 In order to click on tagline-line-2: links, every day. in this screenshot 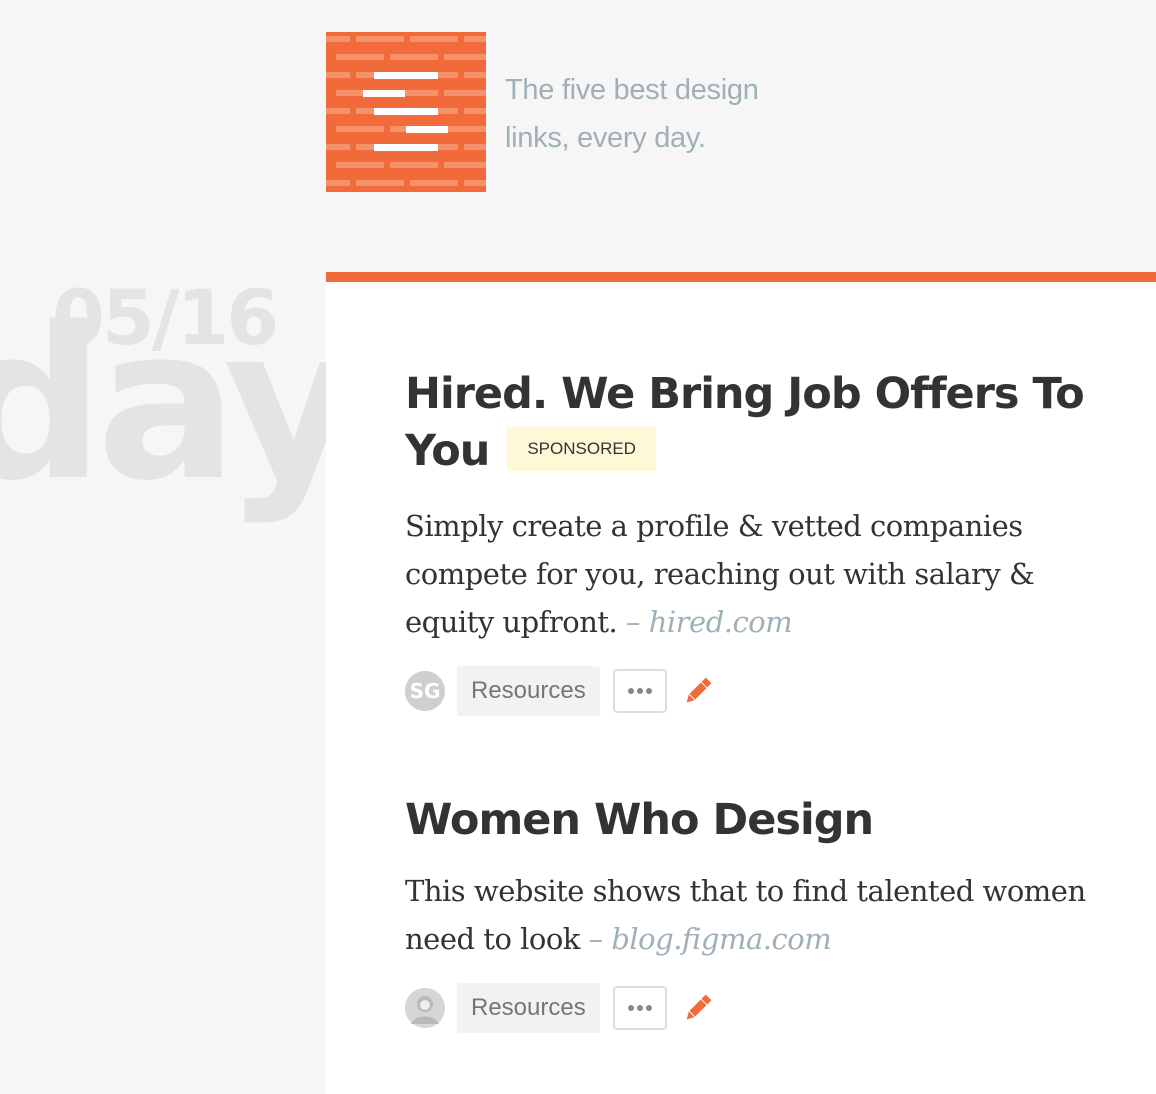, I will do `click(605, 138)`.